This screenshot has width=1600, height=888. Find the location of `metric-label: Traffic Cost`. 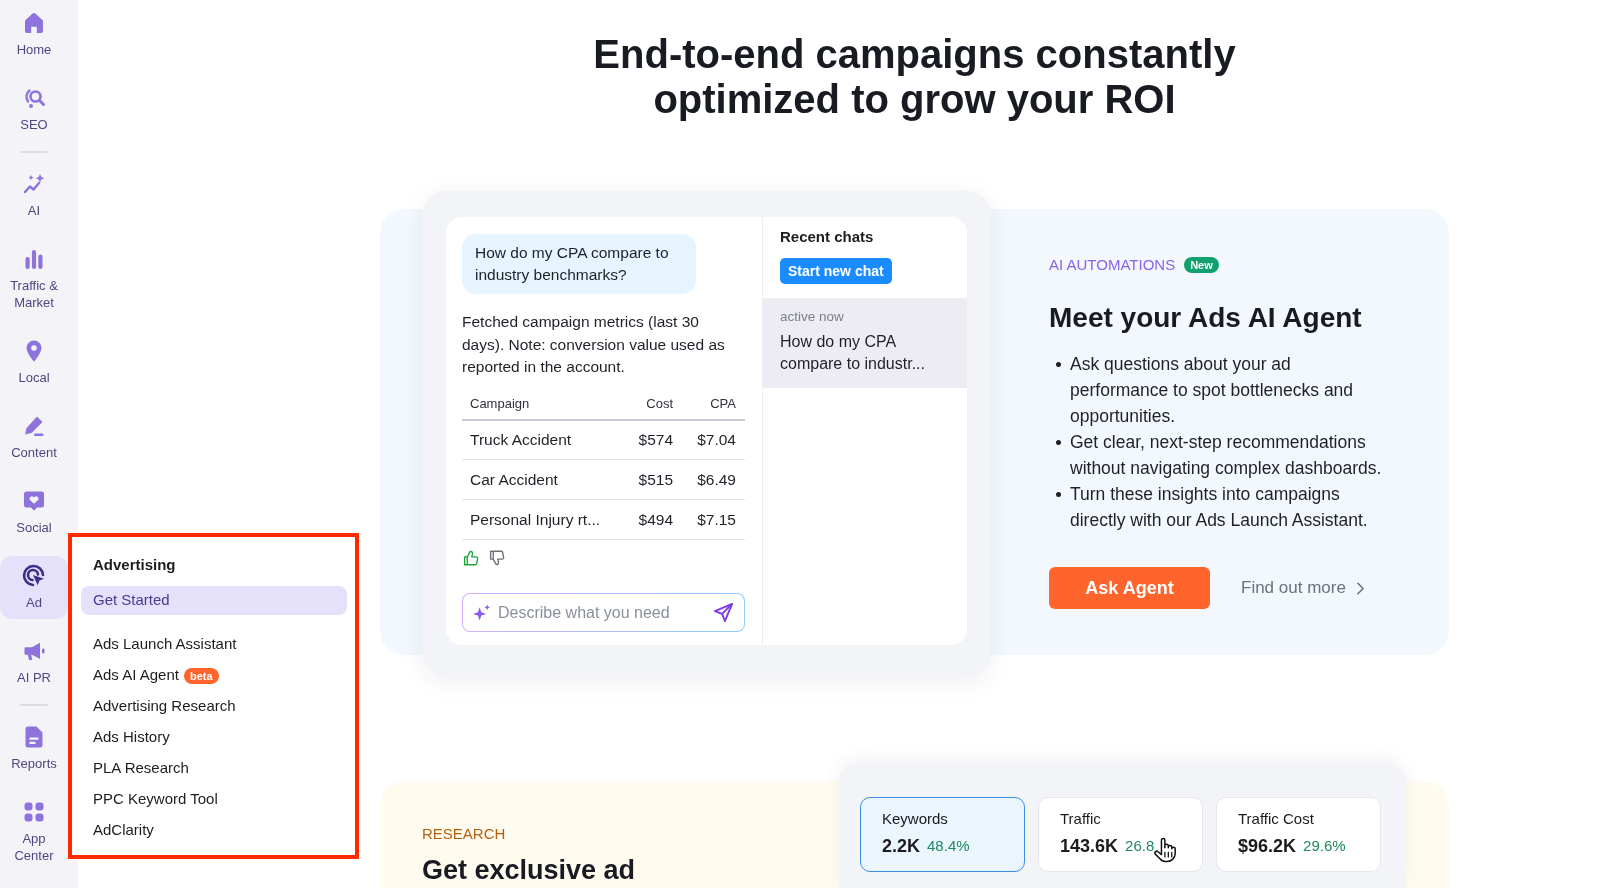

metric-label: Traffic Cost is located at coordinates (1276, 819).